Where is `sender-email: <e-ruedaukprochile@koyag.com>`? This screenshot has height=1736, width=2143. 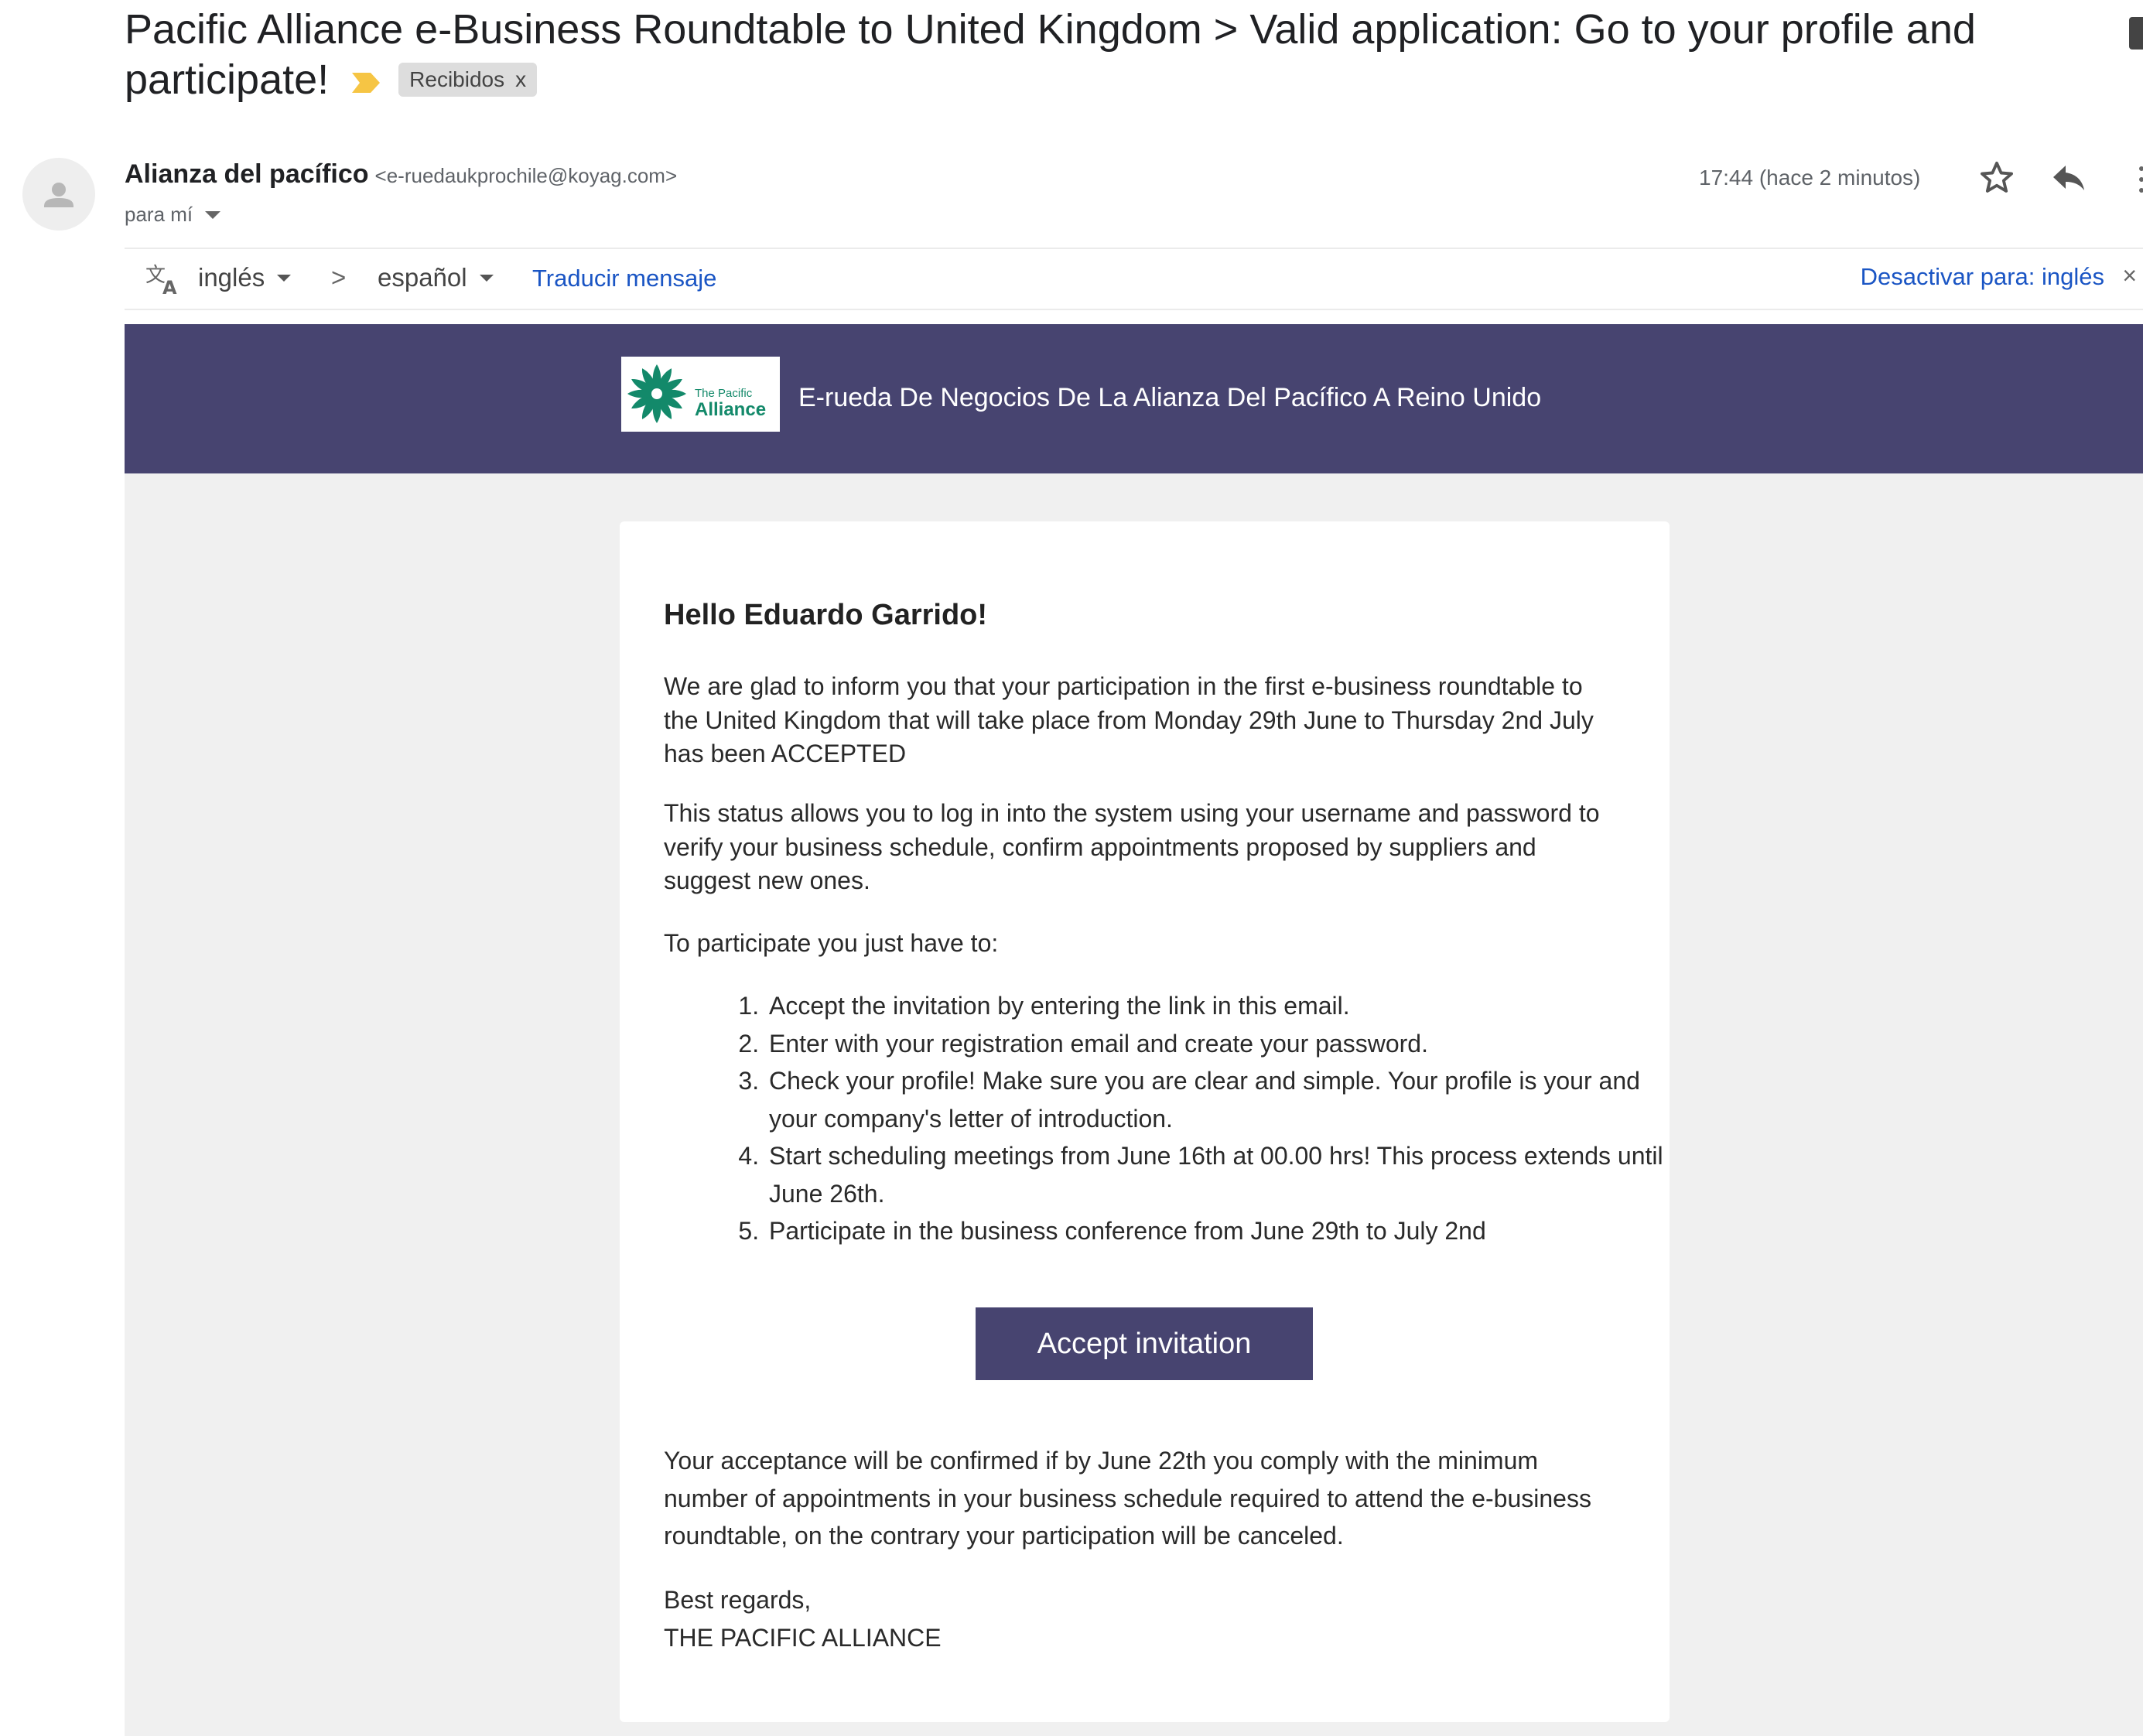
sender-email: <e-ruedaukprochile@koyag.com> is located at coordinates (526, 175).